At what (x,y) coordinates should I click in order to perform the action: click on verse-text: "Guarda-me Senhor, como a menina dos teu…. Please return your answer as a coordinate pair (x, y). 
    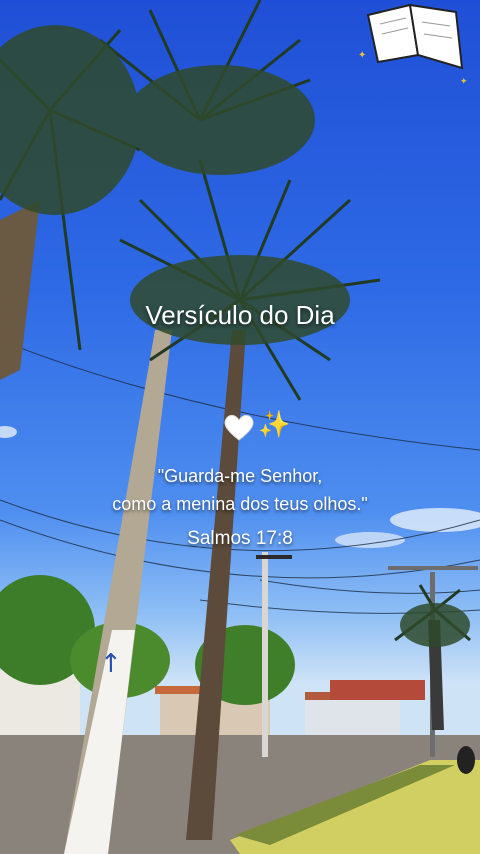
    Looking at the image, I should click on (240, 490).